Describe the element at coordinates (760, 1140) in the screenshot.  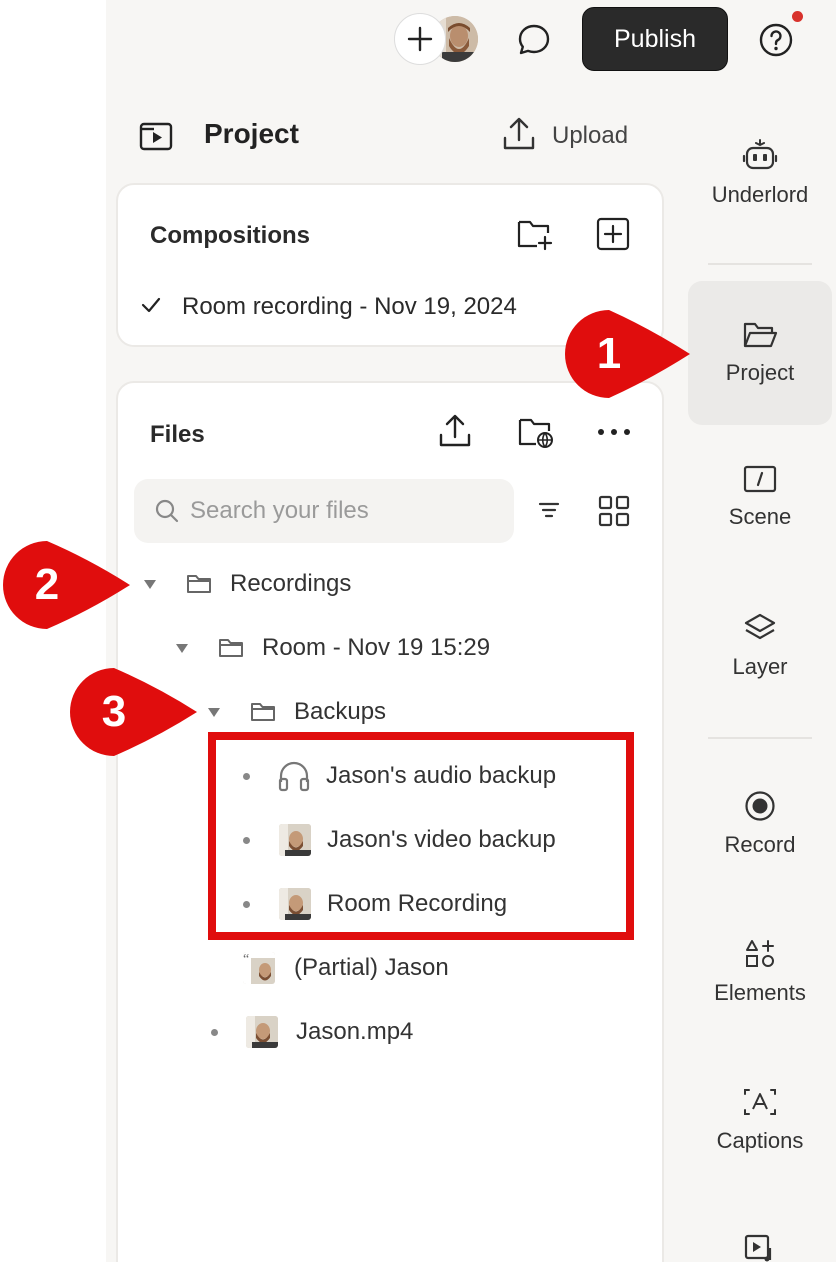
I see `sidebar-item-label: Captions` at that location.